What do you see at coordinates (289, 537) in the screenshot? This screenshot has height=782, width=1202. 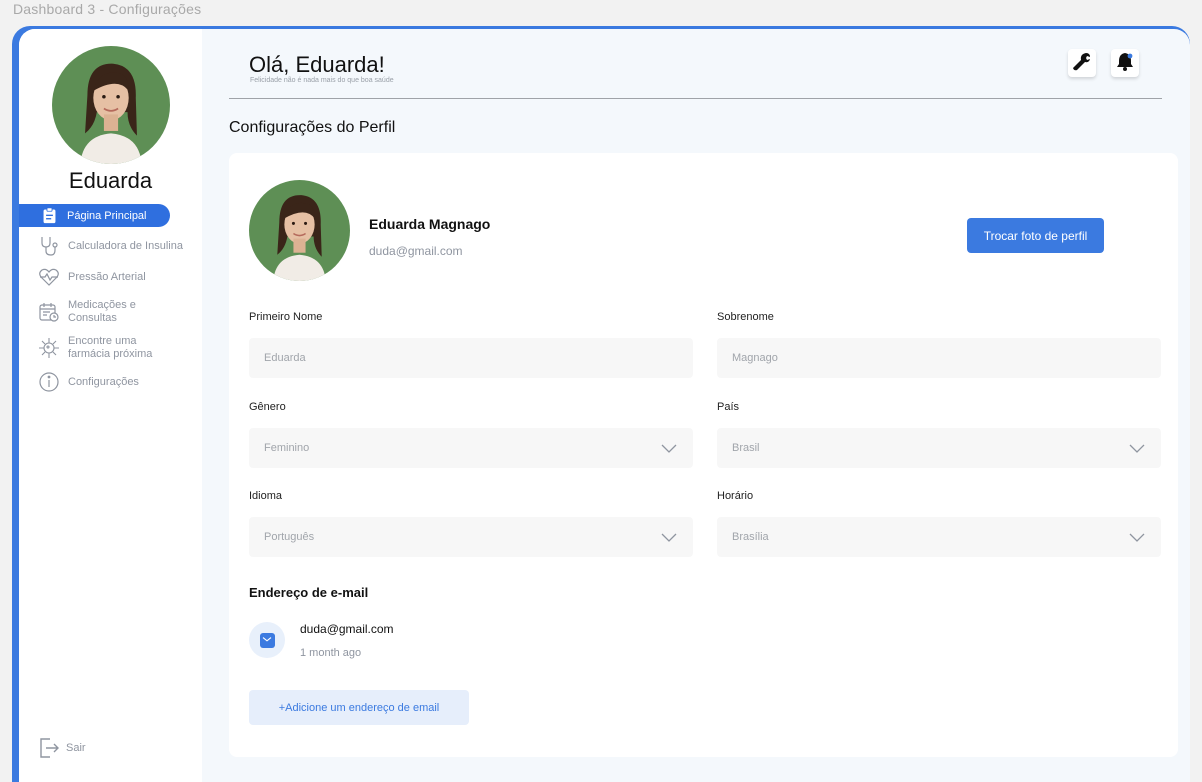 I see `language-value: Português` at bounding box center [289, 537].